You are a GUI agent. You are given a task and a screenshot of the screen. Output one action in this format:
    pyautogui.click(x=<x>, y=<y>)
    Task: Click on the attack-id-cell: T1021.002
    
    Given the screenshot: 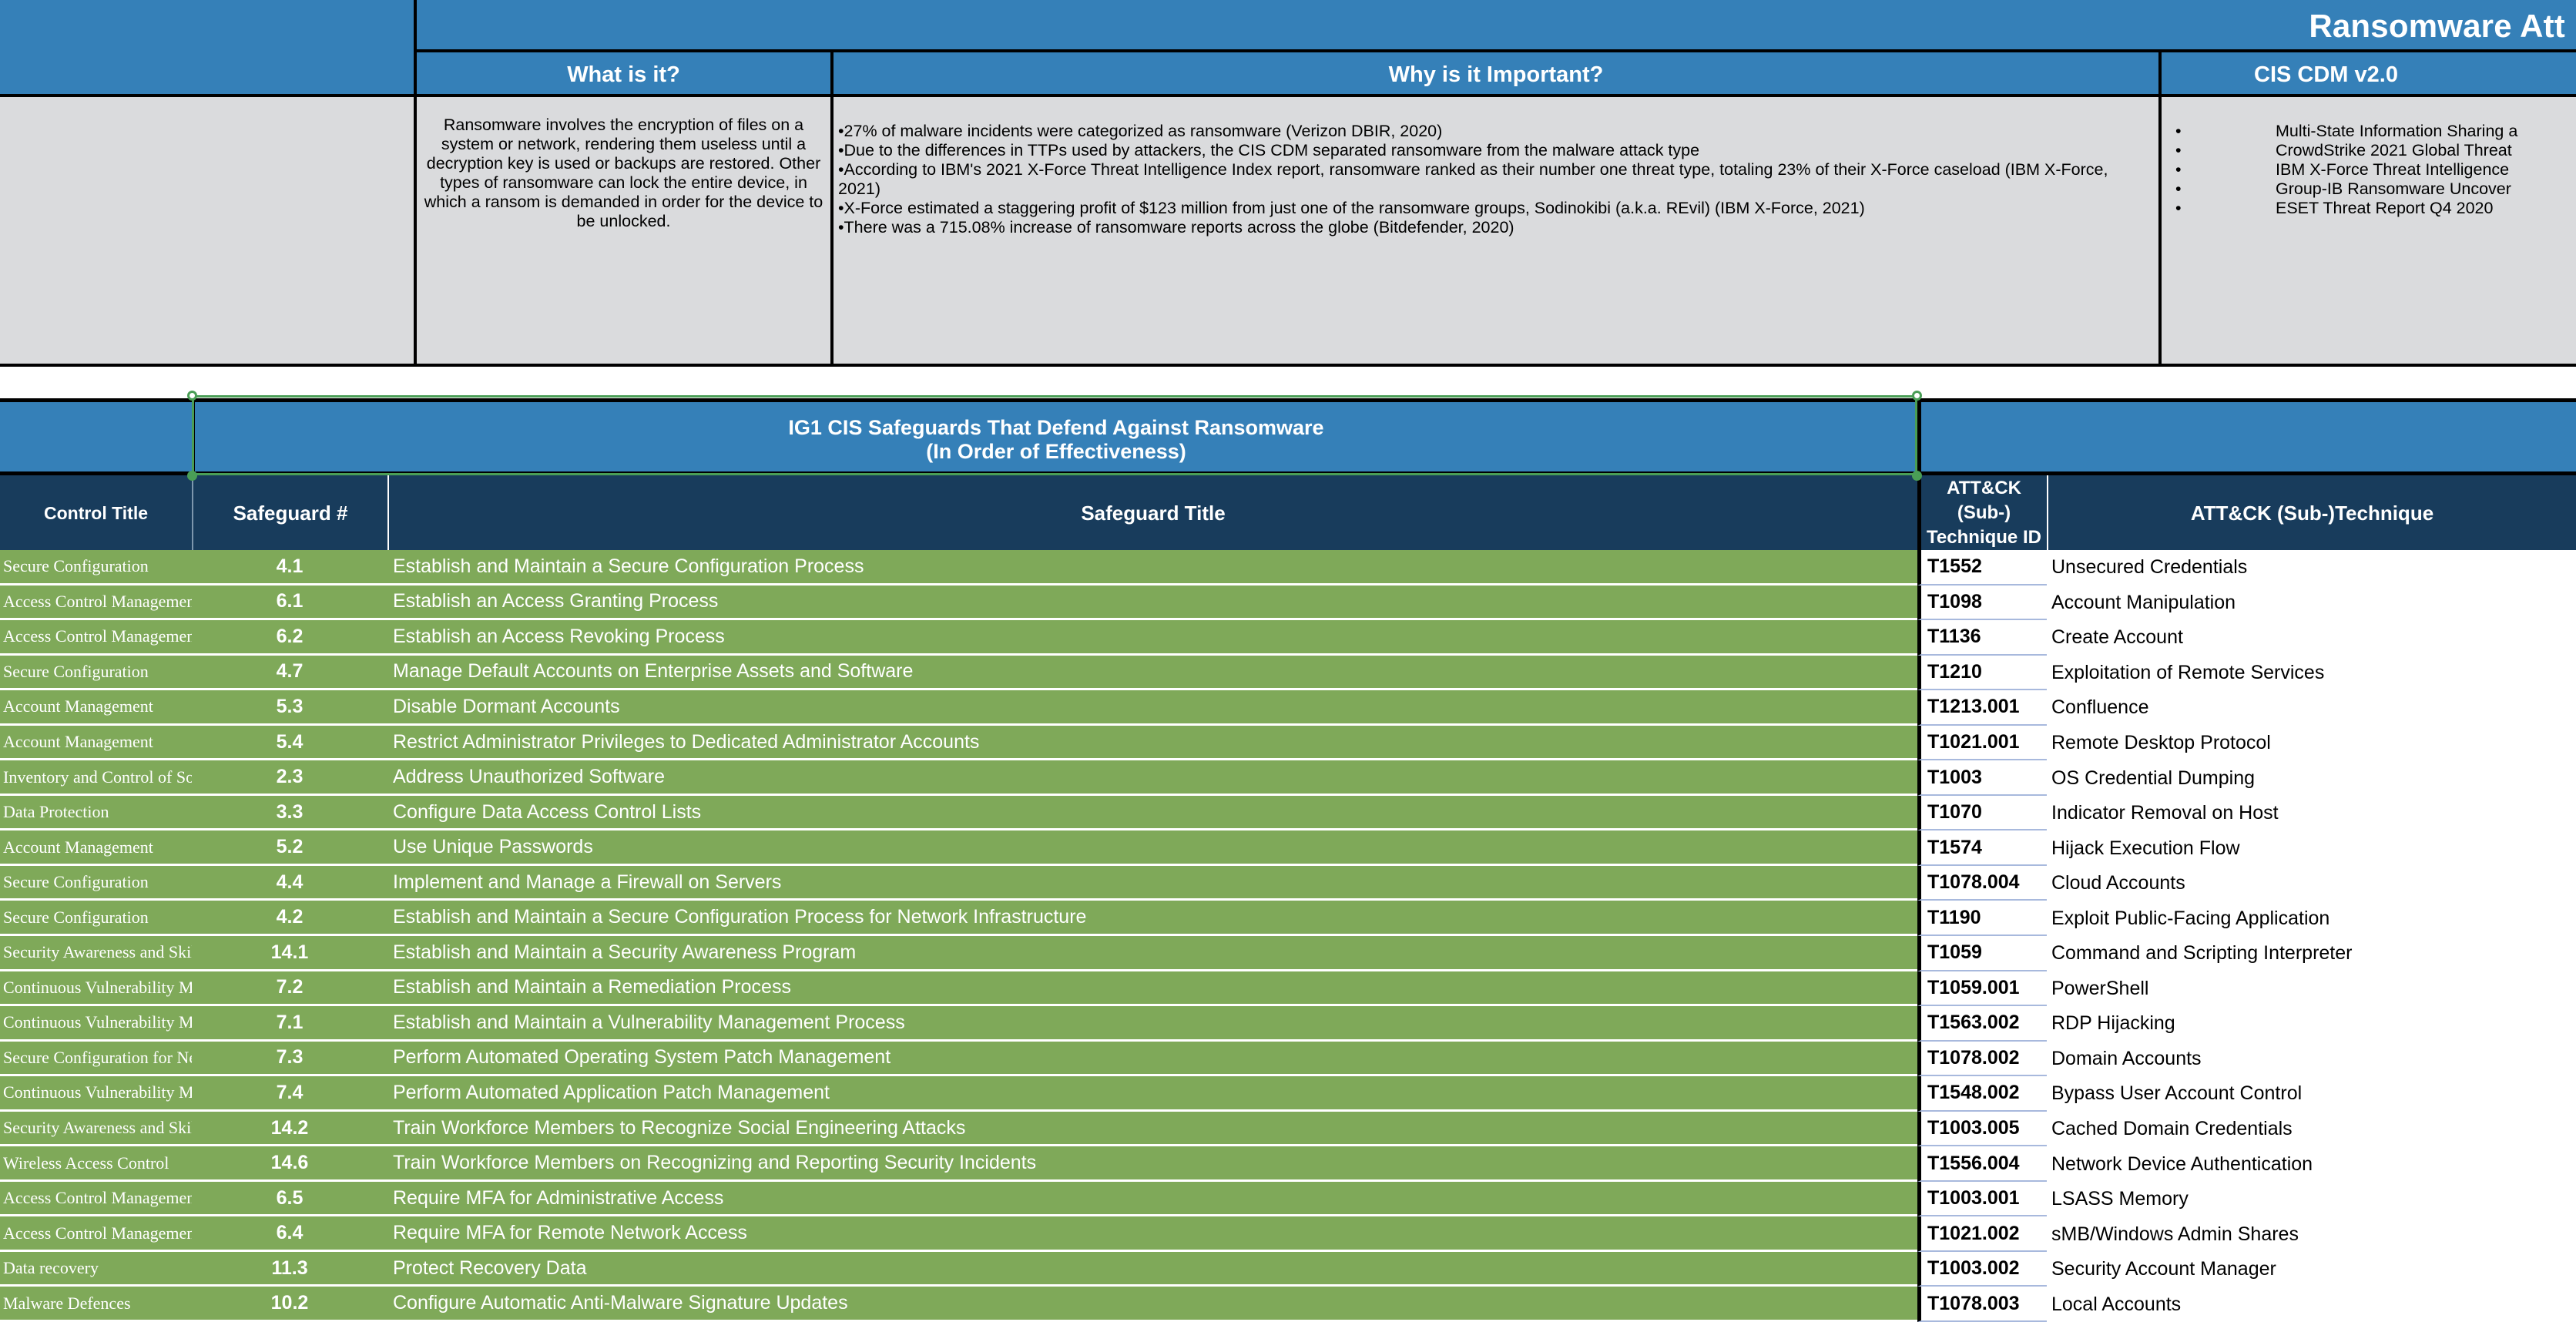 What is the action you would take?
    pyautogui.click(x=1982, y=1234)
    